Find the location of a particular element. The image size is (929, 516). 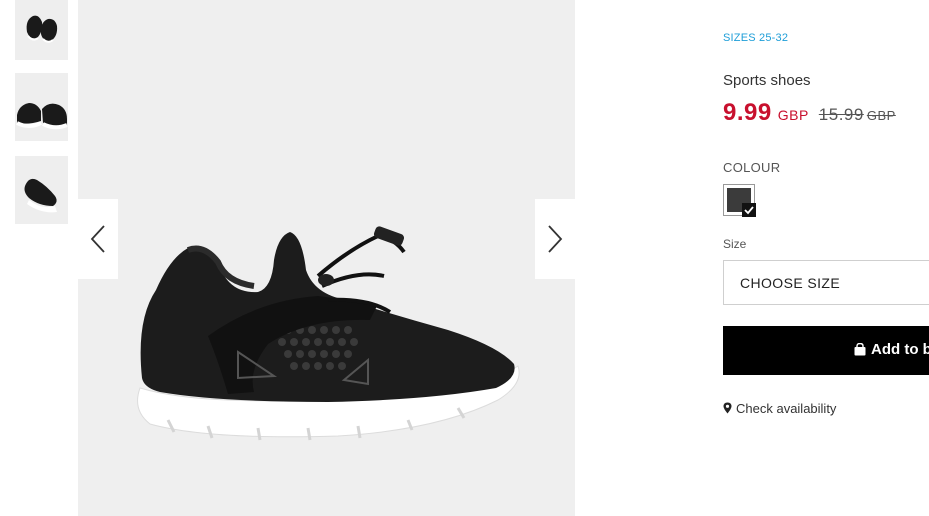

current-price-currency: GBP is located at coordinates (793, 115).